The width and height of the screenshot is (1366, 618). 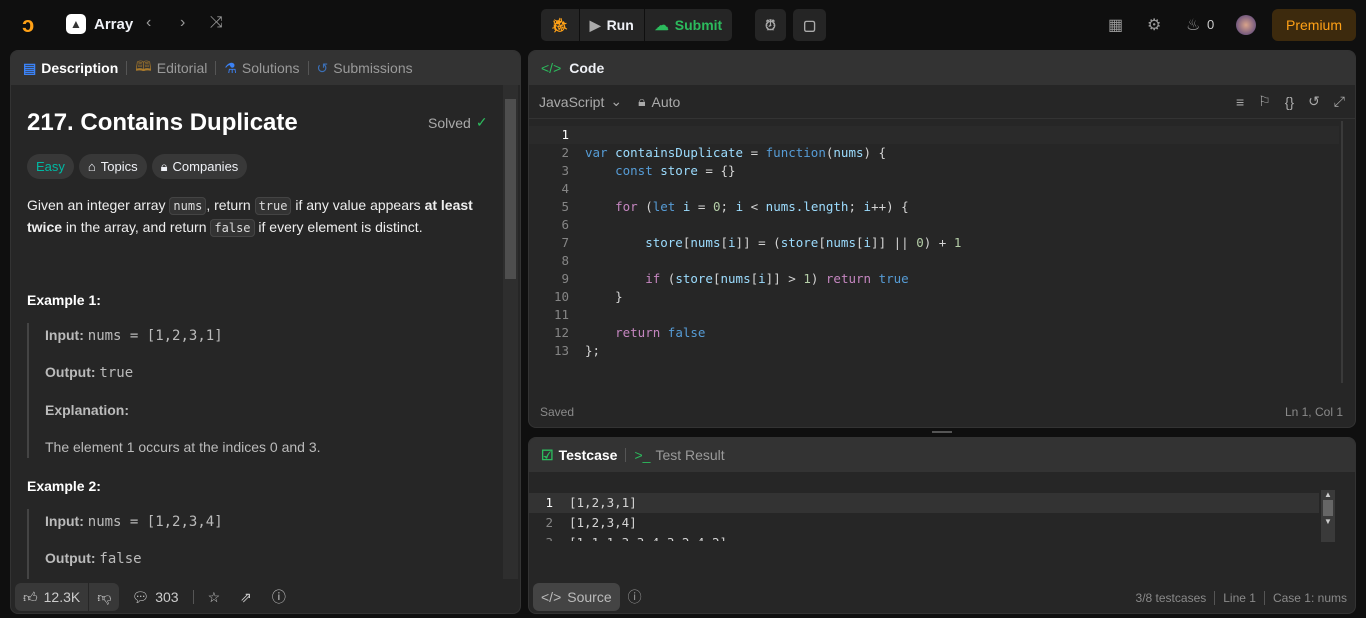 What do you see at coordinates (1264, 101) in the screenshot?
I see `bookmark-icon: ⚐` at bounding box center [1264, 101].